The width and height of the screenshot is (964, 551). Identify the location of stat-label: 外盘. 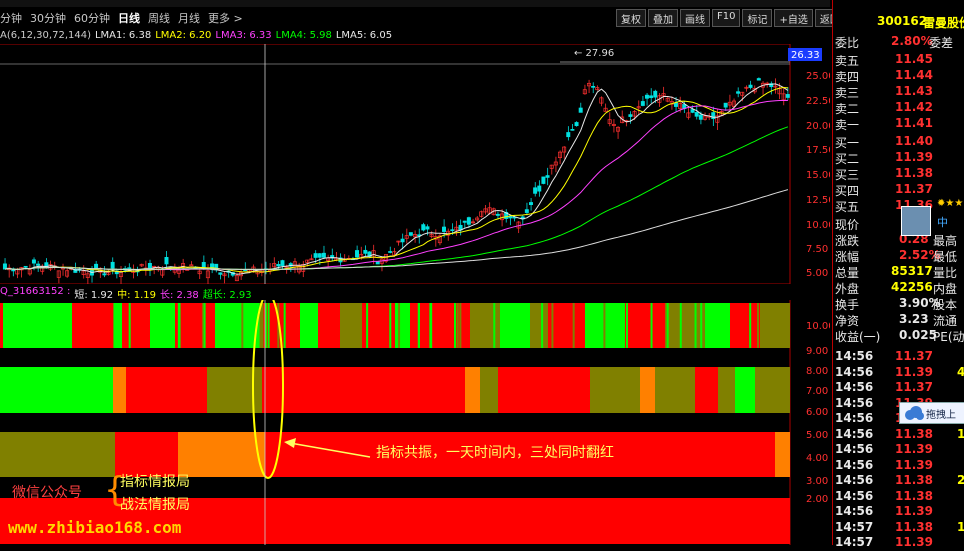
(847, 289).